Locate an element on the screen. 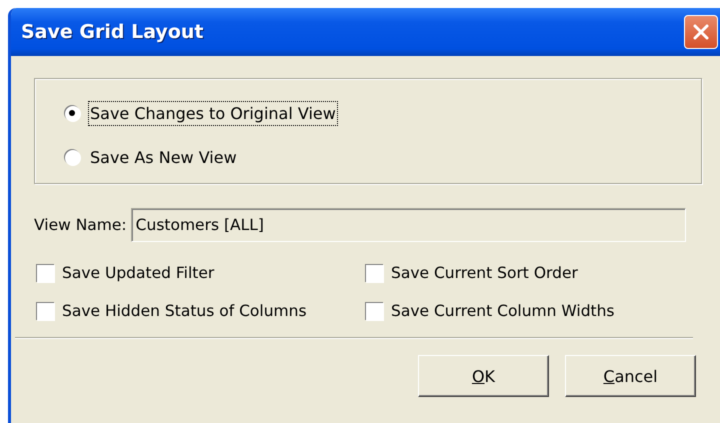 Image resolution: width=720 pixels, height=423 pixels. window-title: Save Grid Layout is located at coordinates (112, 32).